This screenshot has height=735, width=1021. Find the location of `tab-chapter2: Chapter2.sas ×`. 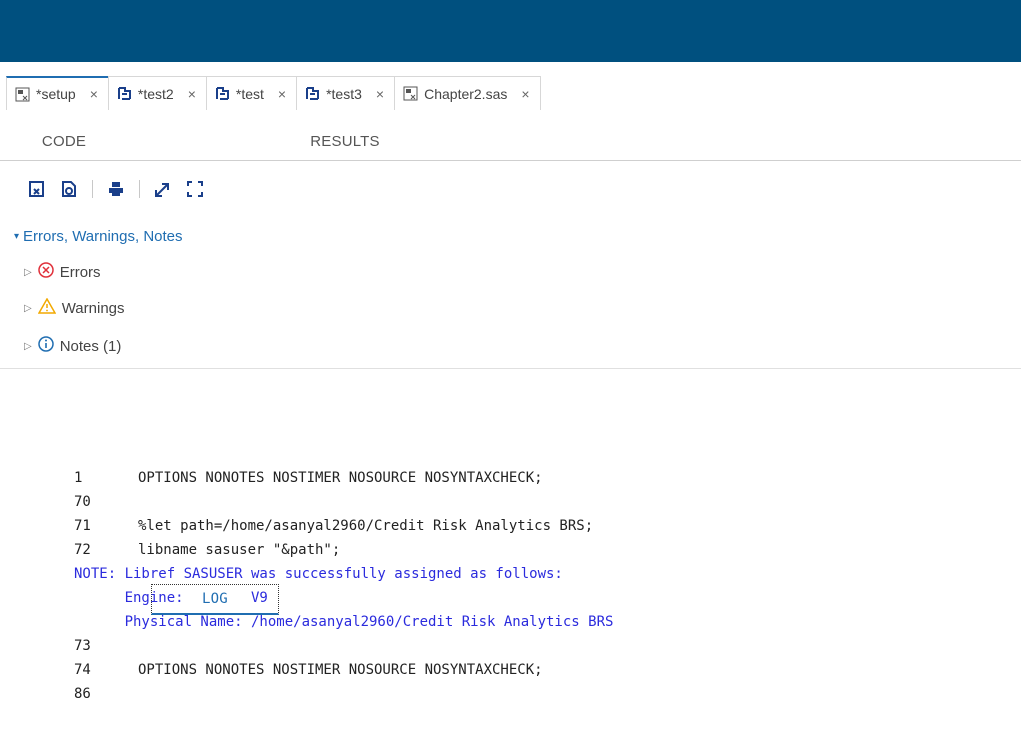

tab-chapter2: Chapter2.sas × is located at coordinates (467, 93).